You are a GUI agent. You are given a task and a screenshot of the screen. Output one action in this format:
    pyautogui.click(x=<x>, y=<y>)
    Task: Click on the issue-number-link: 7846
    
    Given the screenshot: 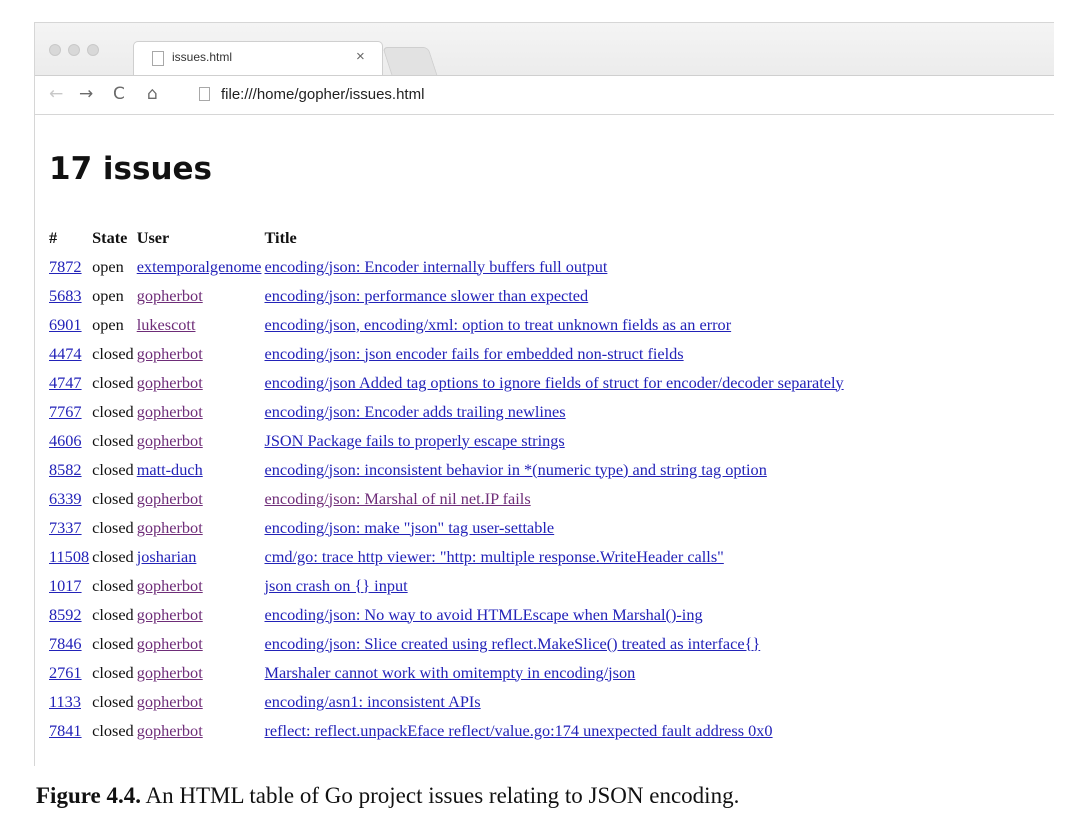 What is the action you would take?
    pyautogui.click(x=65, y=643)
    